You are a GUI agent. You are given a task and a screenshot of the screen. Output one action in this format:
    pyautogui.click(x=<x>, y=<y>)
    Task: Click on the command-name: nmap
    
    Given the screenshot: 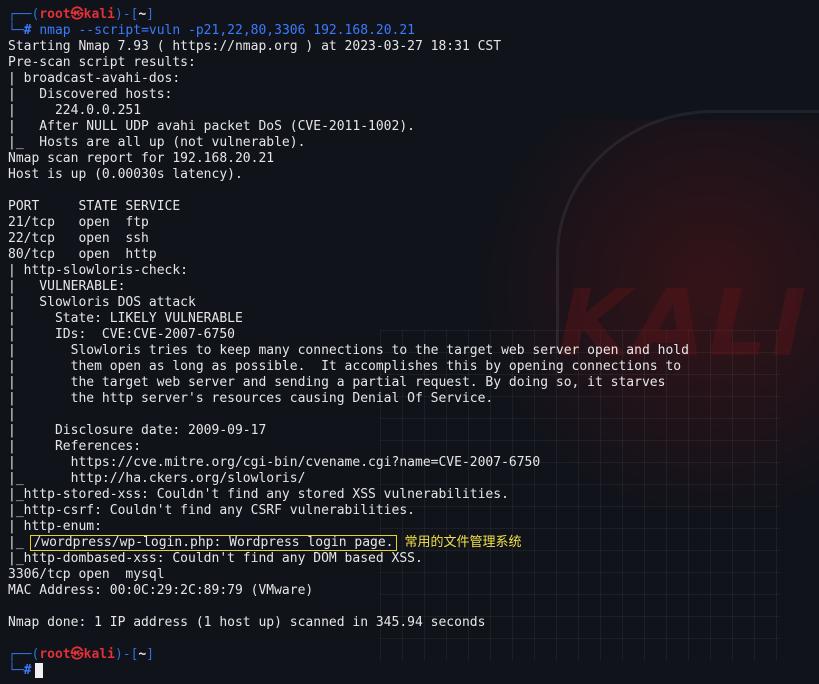 What is the action you would take?
    pyautogui.click(x=55, y=30)
    